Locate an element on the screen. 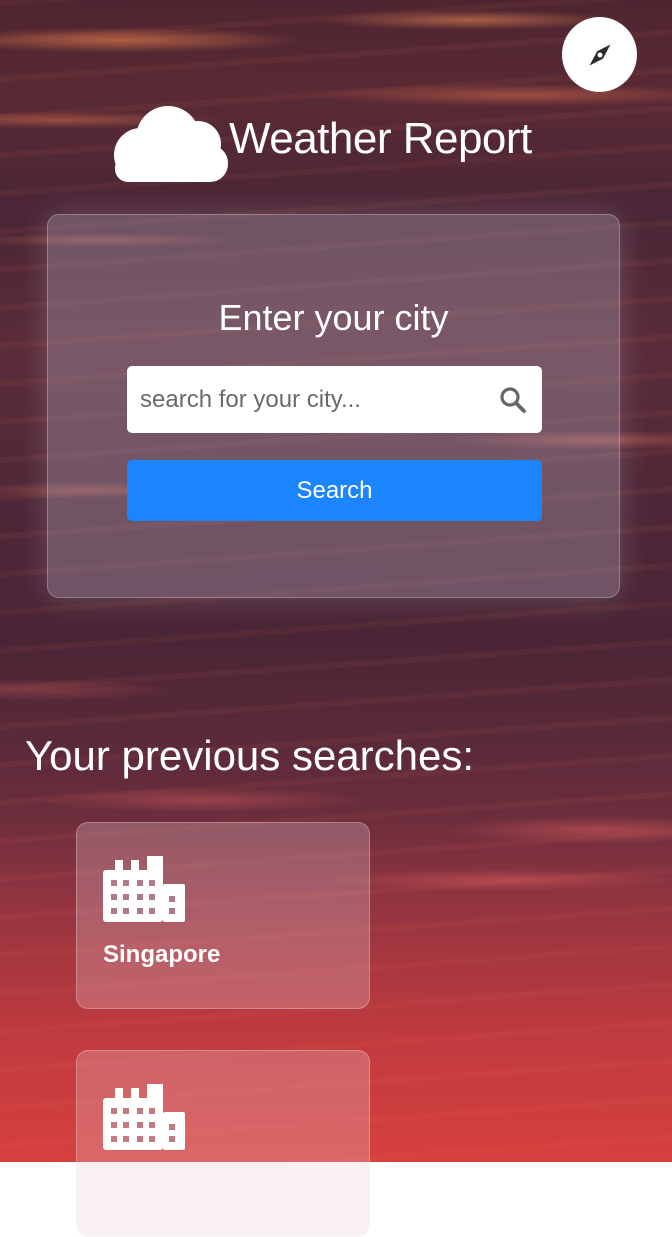  search-field is located at coordinates (334, 399).